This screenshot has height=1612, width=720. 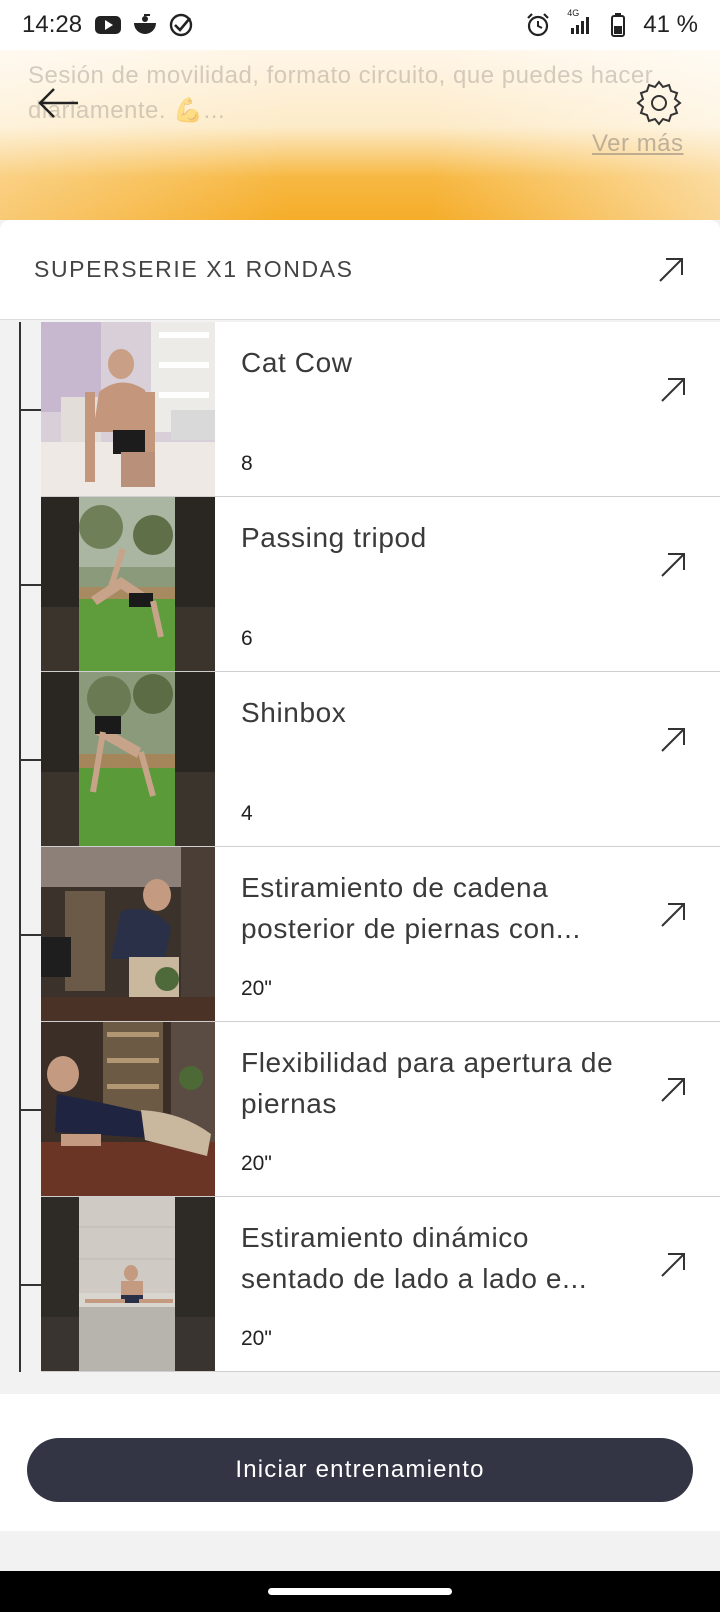 I want to click on exercise-reps: 8, so click(x=247, y=463).